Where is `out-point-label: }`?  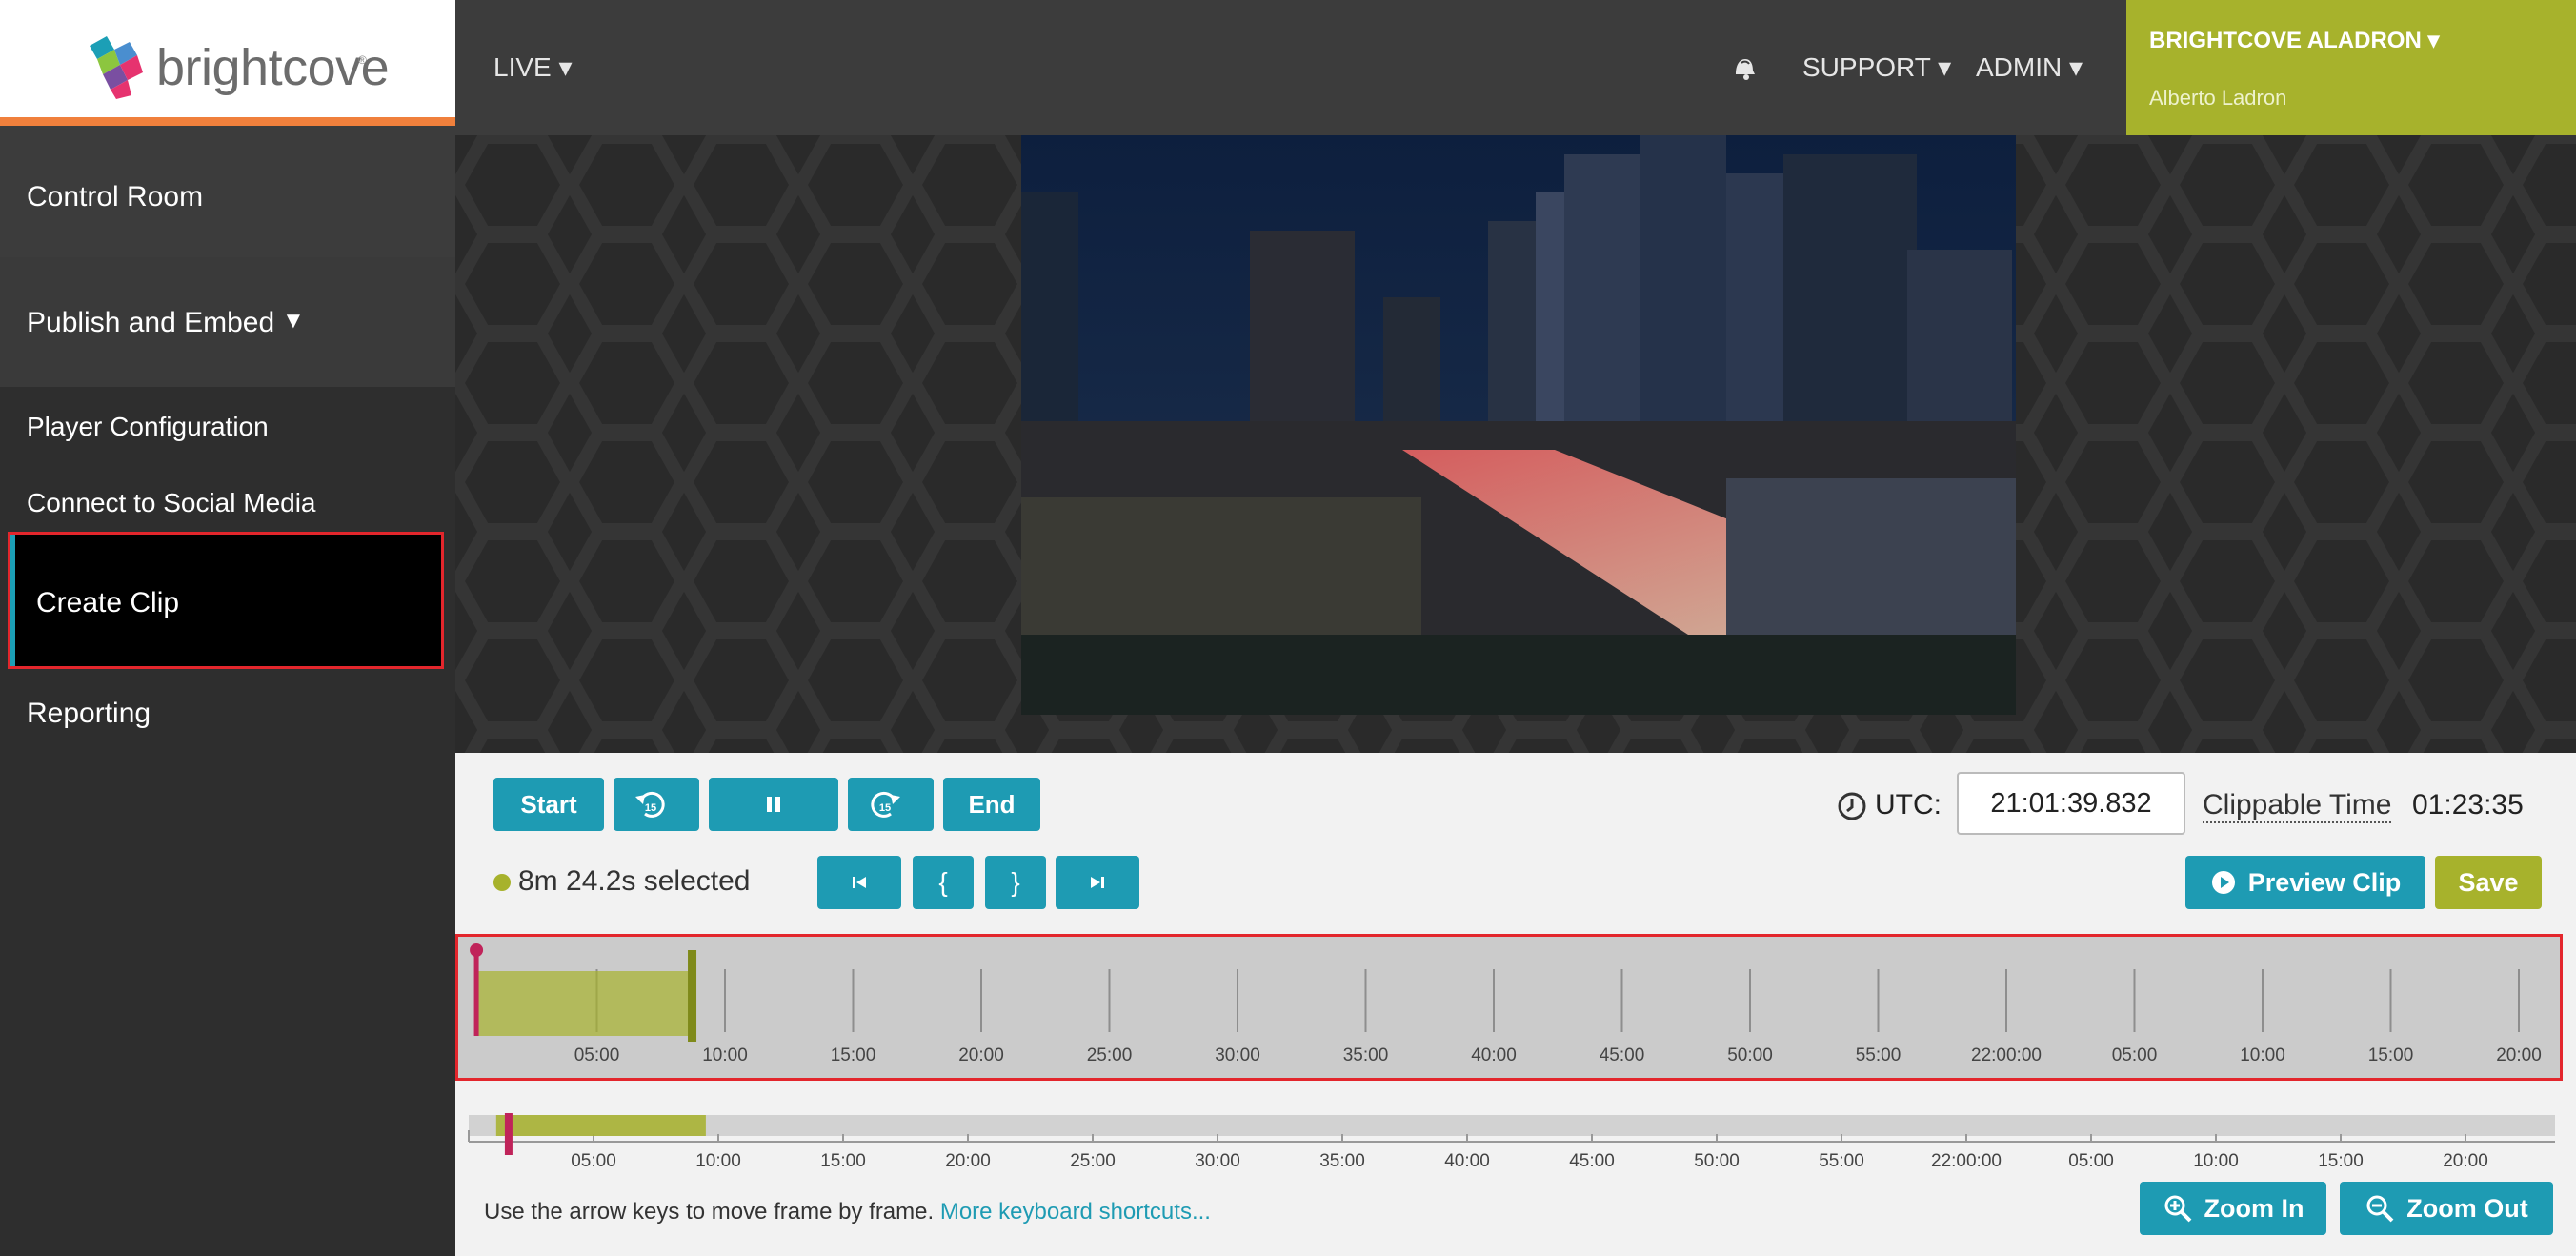 out-point-label: } is located at coordinates (1016, 882).